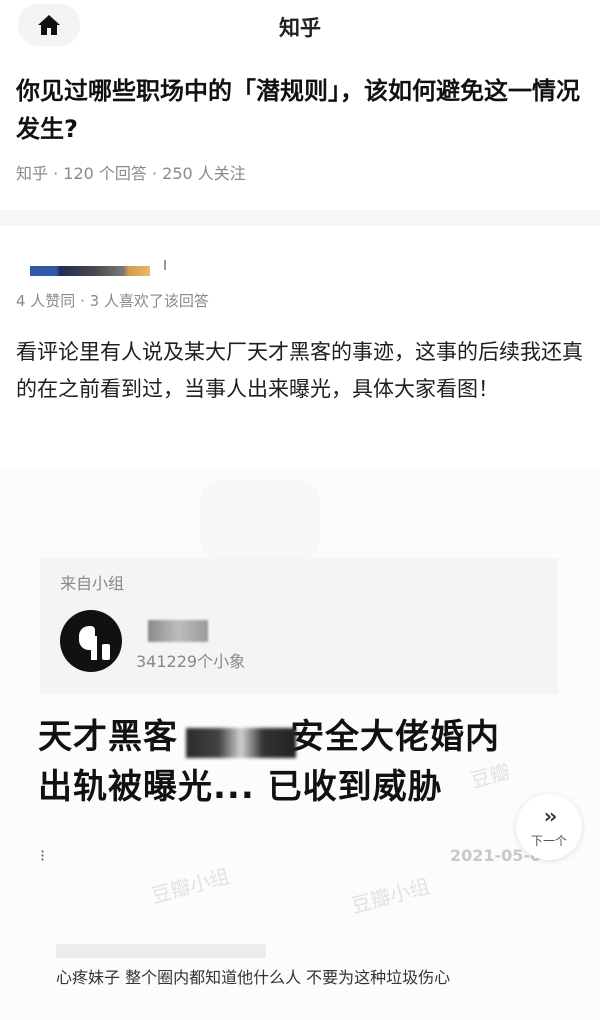 The height and width of the screenshot is (1020, 600). I want to click on app-title: 知乎, so click(300, 28).